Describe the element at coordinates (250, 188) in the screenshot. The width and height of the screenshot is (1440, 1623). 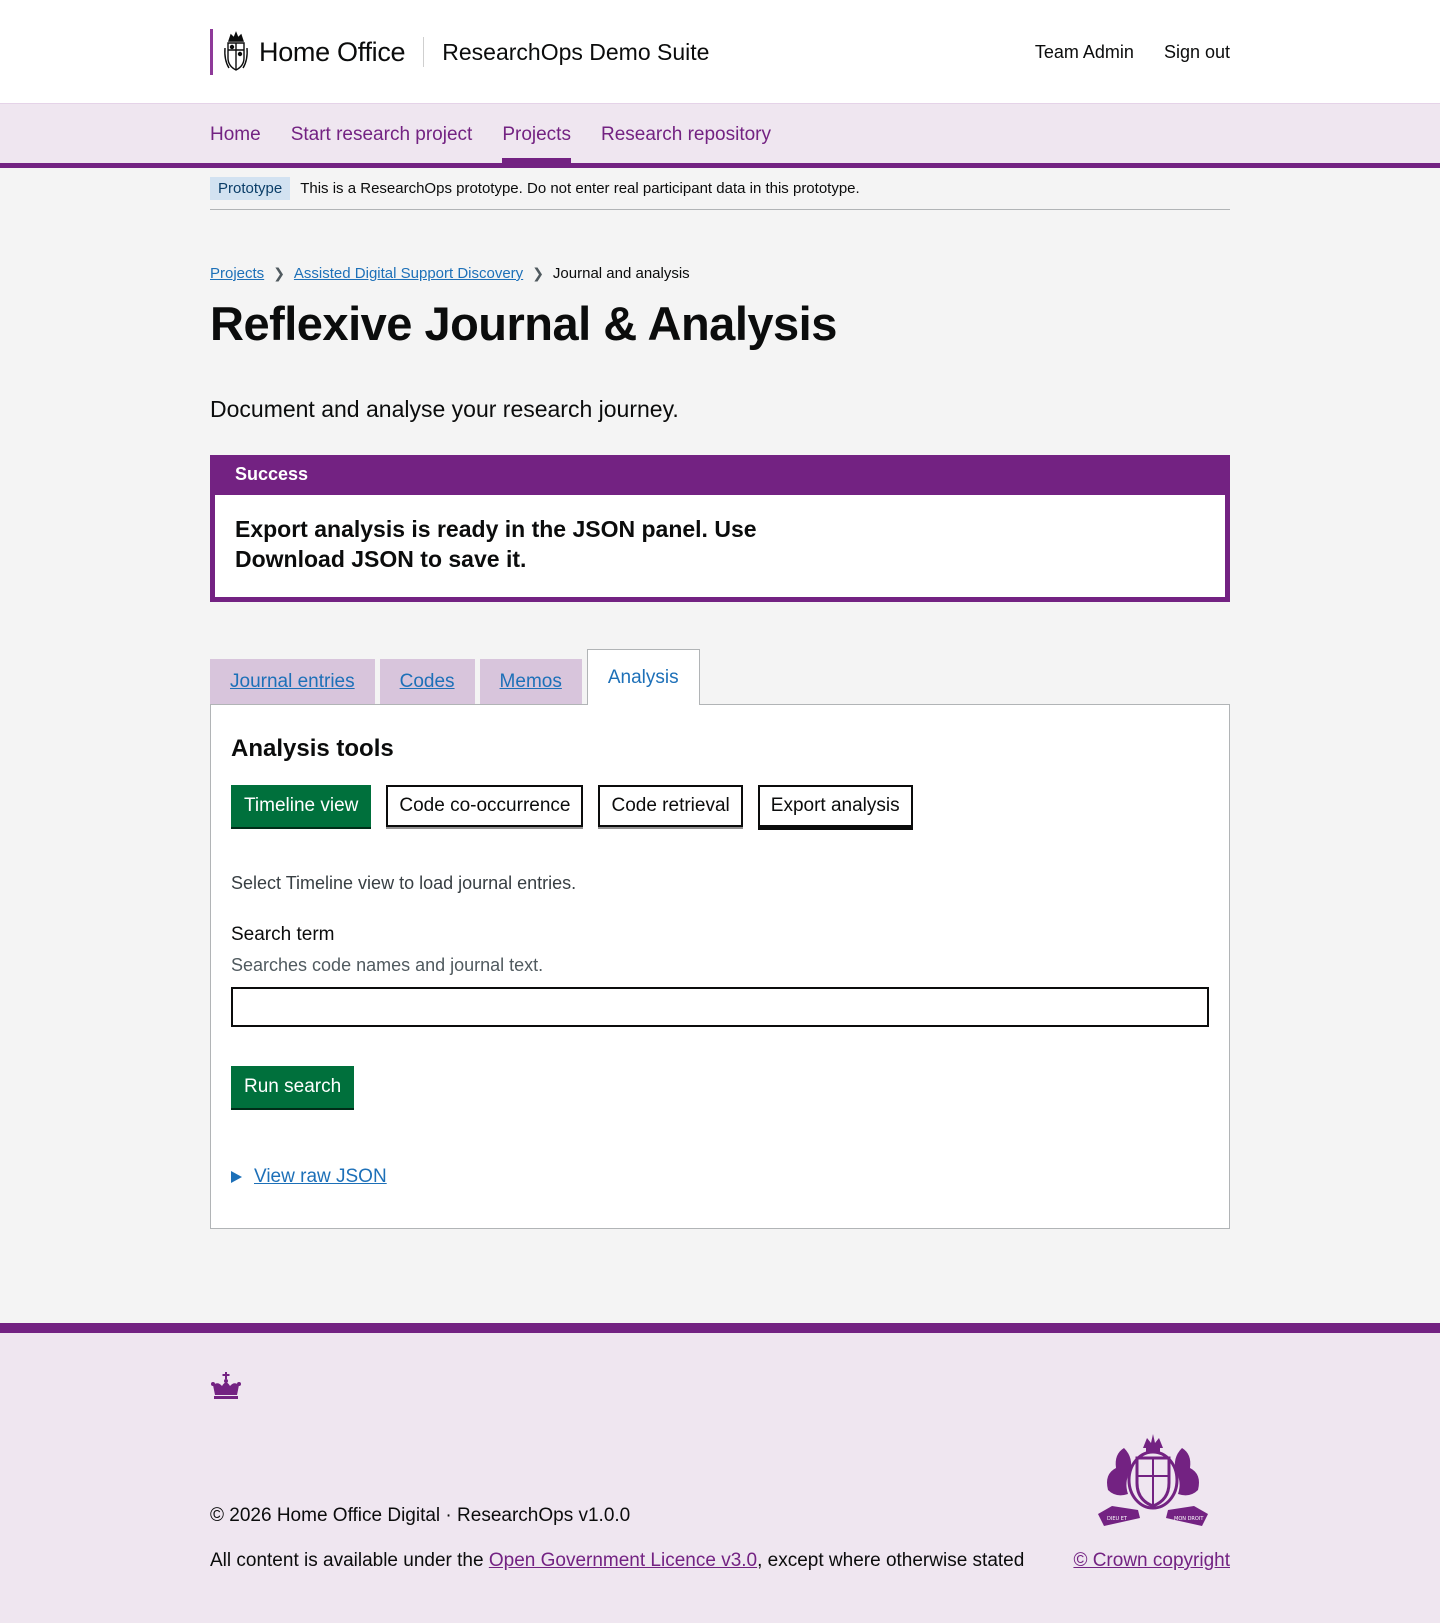
I see `phase-tag: Prototype` at that location.